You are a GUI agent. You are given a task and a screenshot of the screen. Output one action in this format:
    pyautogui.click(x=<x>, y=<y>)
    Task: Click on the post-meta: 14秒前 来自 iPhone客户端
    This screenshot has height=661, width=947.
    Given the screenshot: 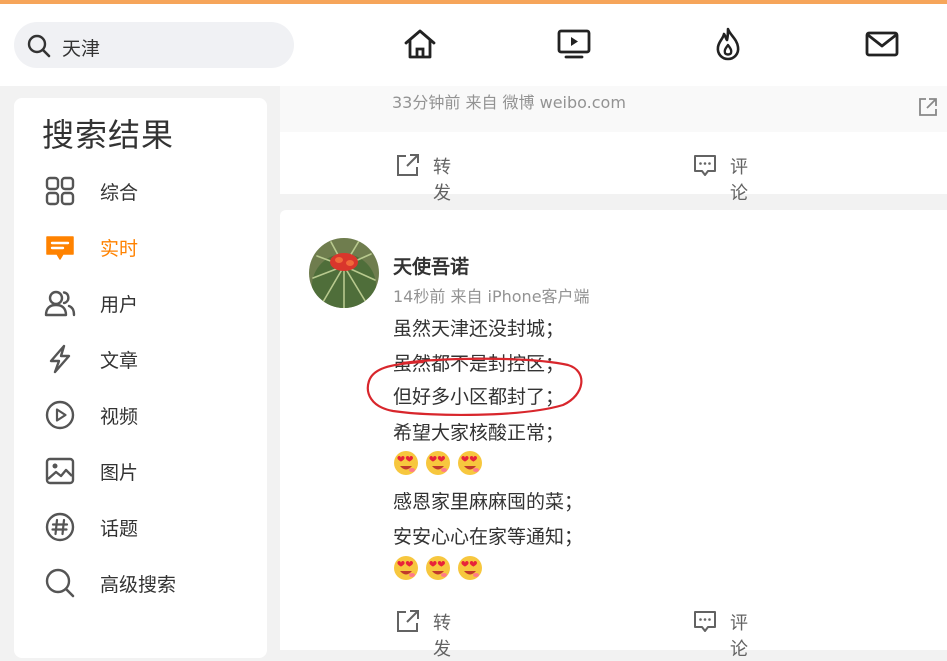 What is the action you would take?
    pyautogui.click(x=491, y=296)
    